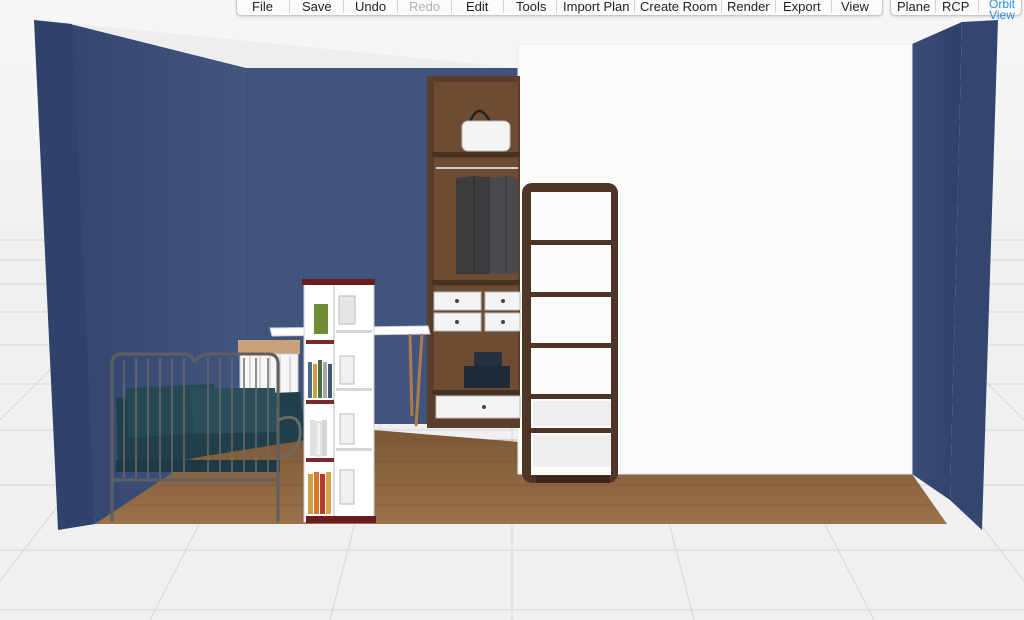 The image size is (1024, 620). I want to click on create-room-button: Create Room, so click(678, 7).